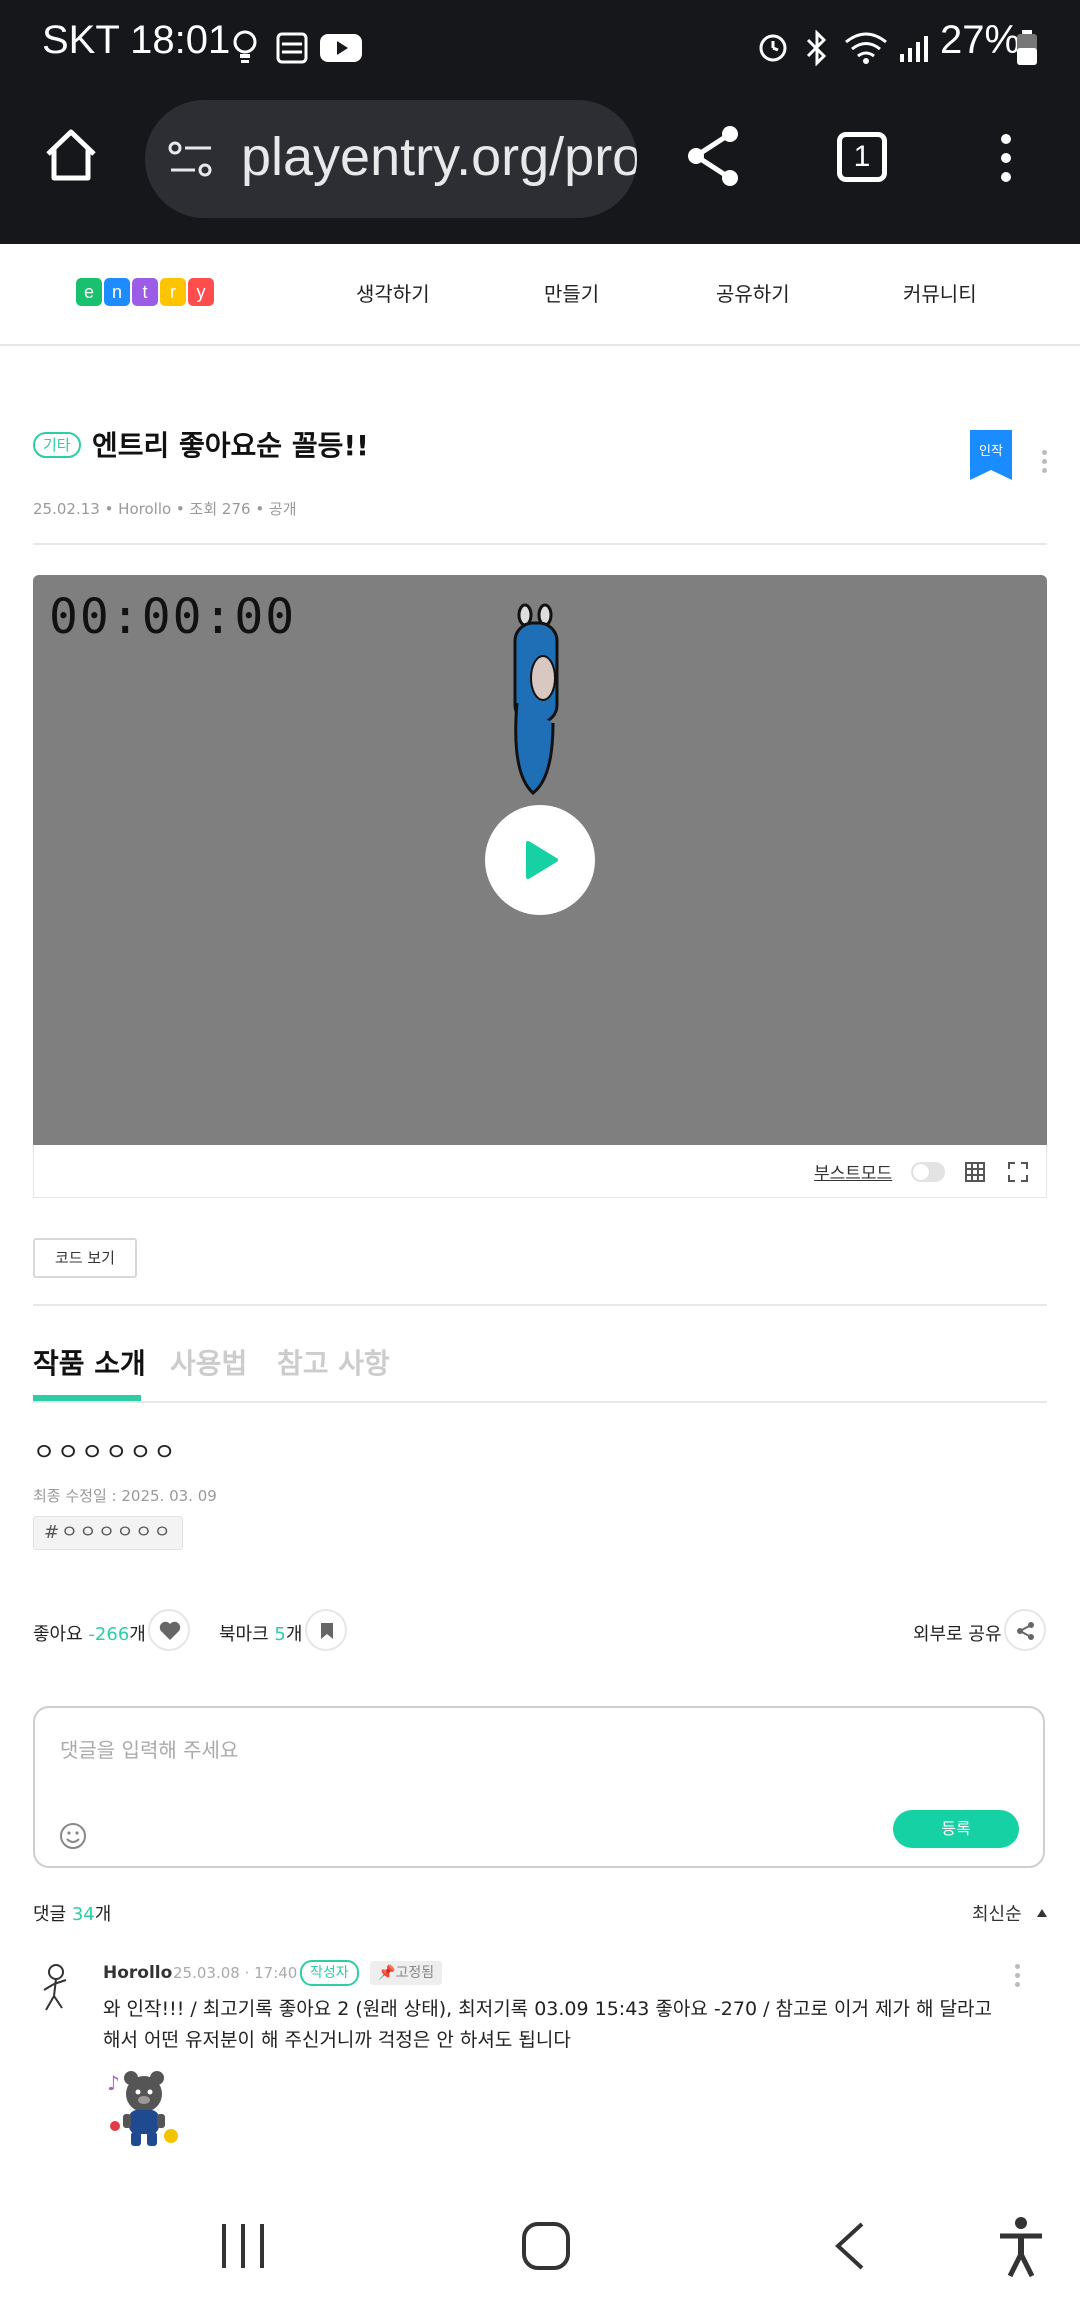 The width and height of the screenshot is (1080, 2316). Describe the element at coordinates (773, 48) in the screenshot. I see `alarm-icon` at that location.